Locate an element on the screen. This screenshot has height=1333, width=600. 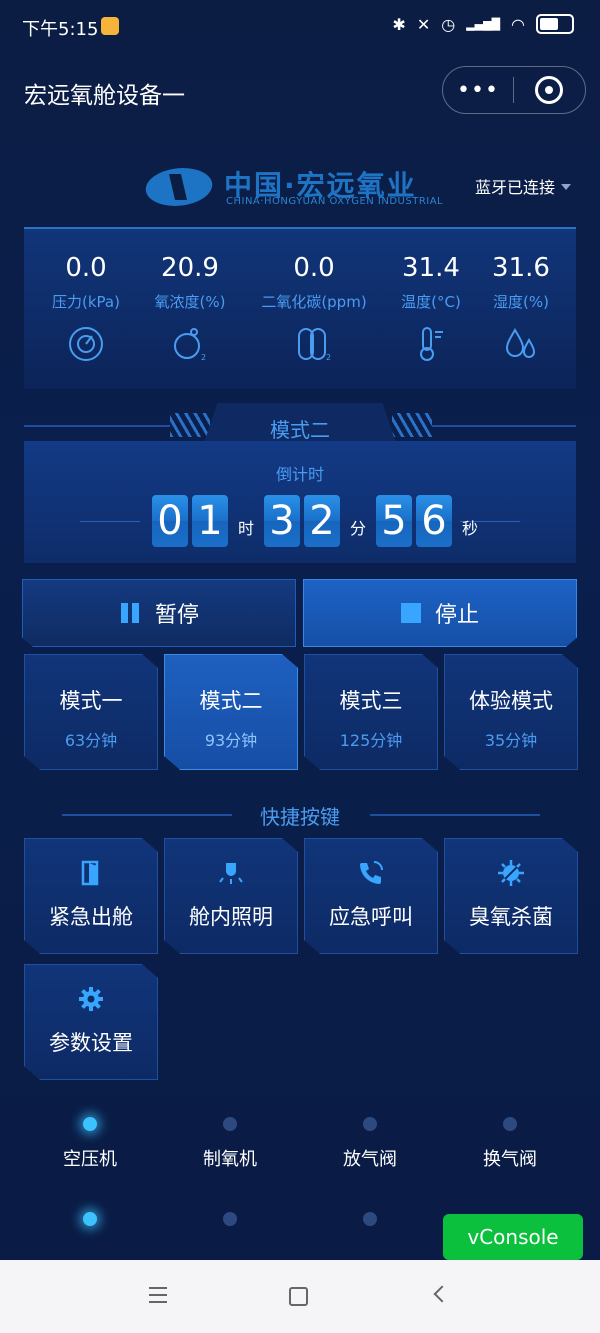
logo-mark-icon is located at coordinates (179, 187).